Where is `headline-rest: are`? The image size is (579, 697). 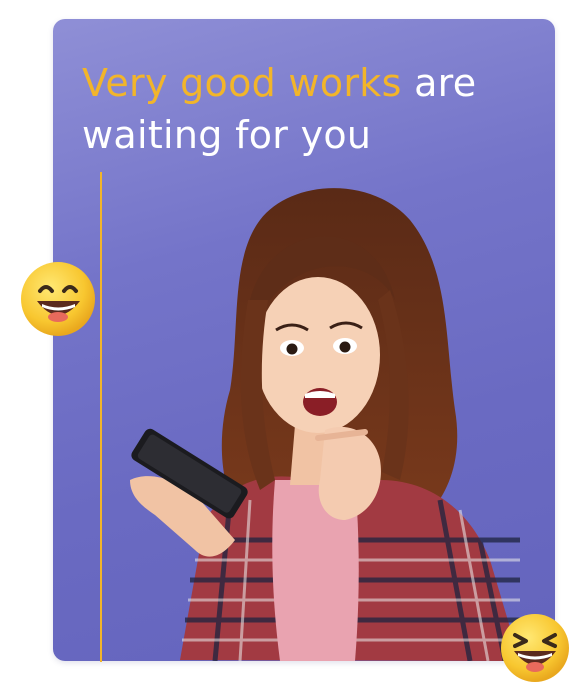 headline-rest: are is located at coordinates (439, 83).